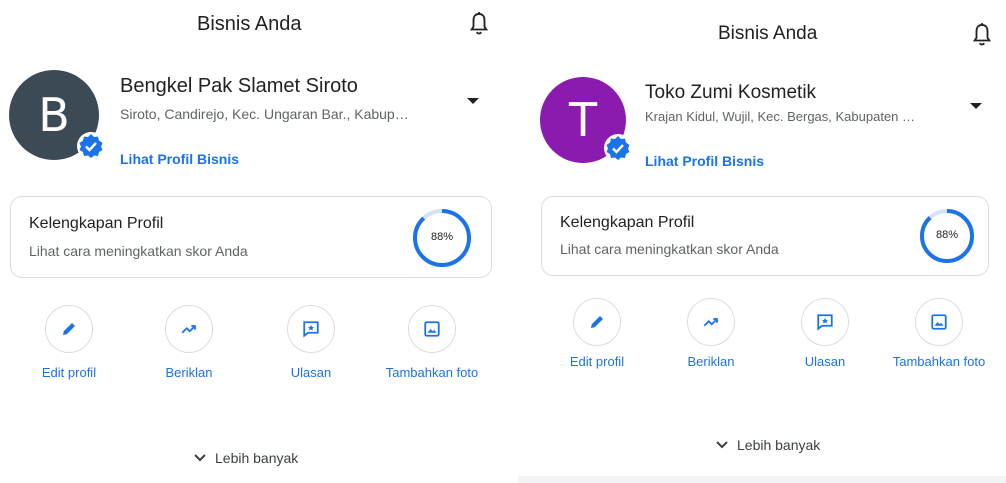 The image size is (1006, 483). What do you see at coordinates (731, 92) in the screenshot?
I see `business-name: Toko Zumi Kosmetik` at bounding box center [731, 92].